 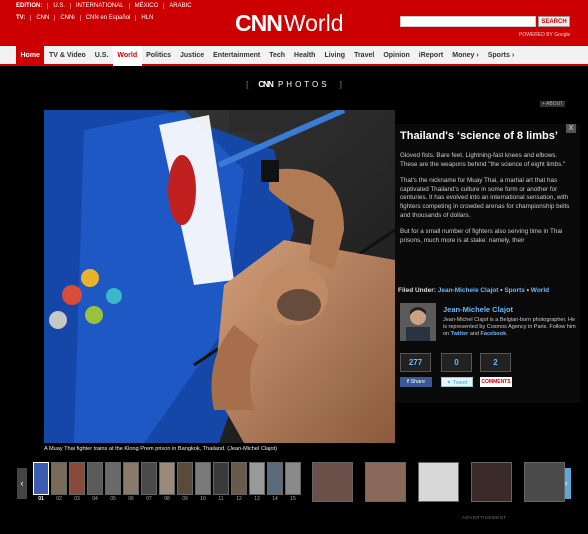 What do you see at coordinates (203, 499) in the screenshot?
I see `thumbnail-number: 10` at bounding box center [203, 499].